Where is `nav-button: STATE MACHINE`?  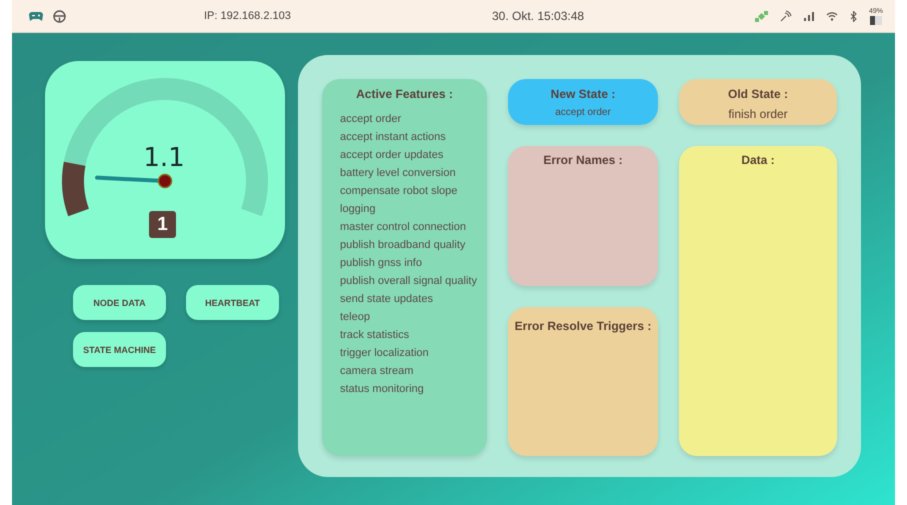 nav-button: STATE MACHINE is located at coordinates (119, 349).